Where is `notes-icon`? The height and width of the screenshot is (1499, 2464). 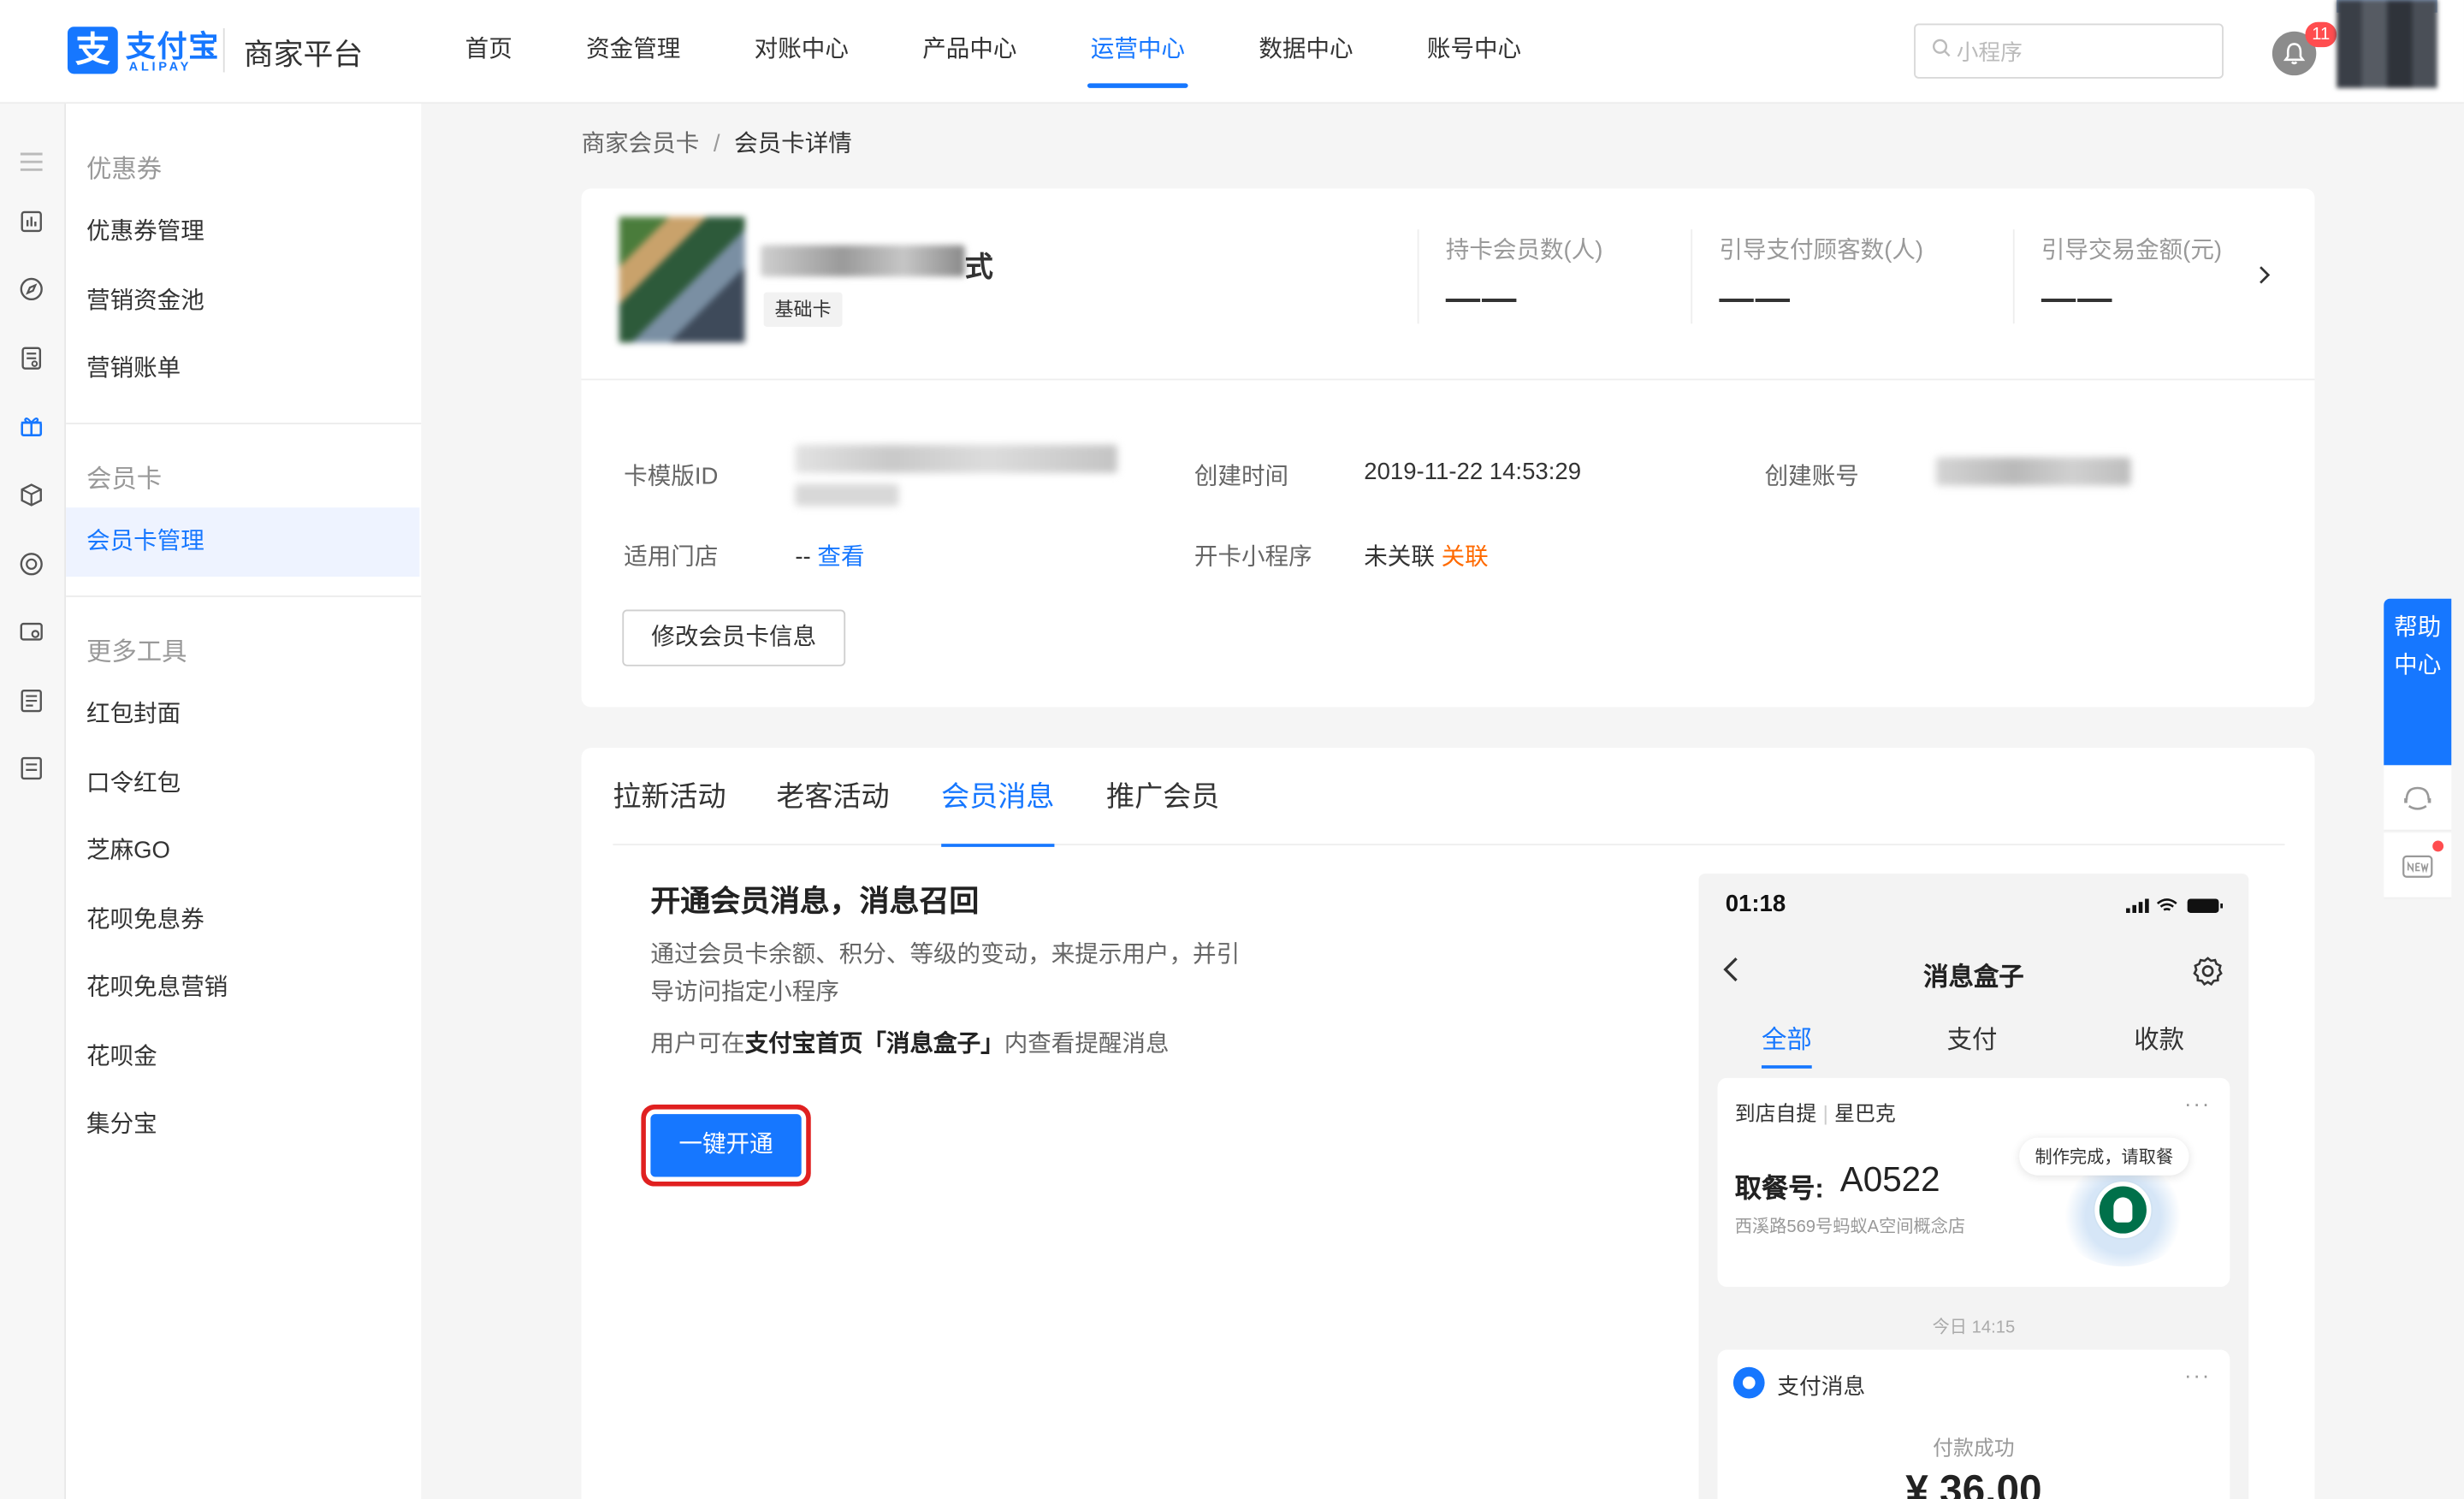
notes-icon is located at coordinates (31, 769).